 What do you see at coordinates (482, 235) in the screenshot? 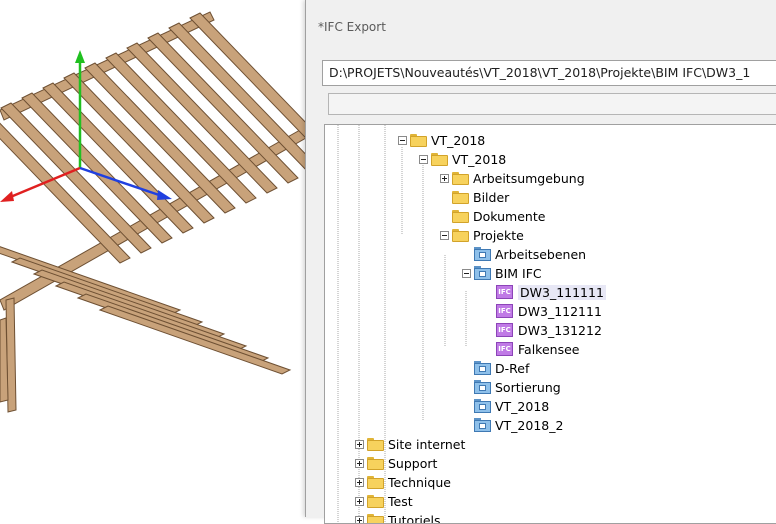
I see `tree-node-projekte: Projekte` at bounding box center [482, 235].